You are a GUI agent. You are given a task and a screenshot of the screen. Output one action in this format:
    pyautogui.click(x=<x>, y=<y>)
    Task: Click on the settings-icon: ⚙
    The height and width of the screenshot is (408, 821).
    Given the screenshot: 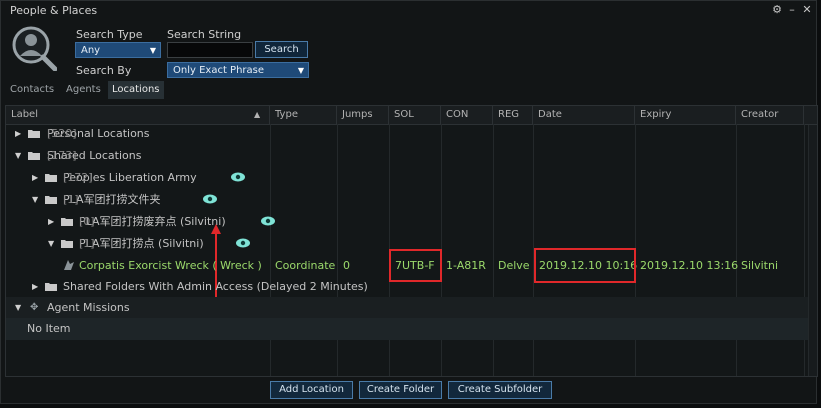 What is the action you would take?
    pyautogui.click(x=777, y=10)
    